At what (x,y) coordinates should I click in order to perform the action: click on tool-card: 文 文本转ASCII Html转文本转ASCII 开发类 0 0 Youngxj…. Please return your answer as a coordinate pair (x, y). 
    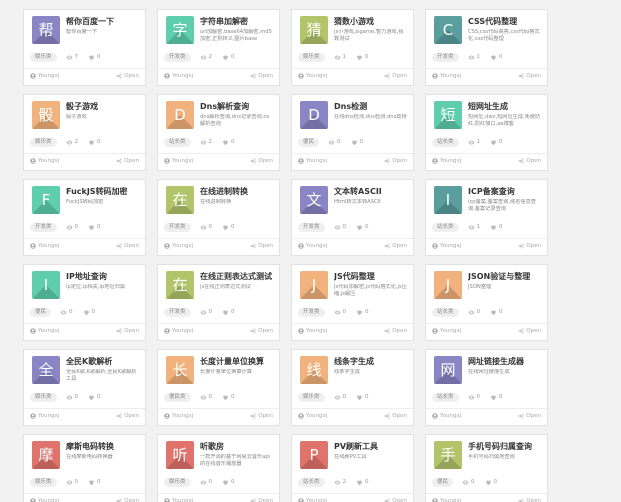
    Looking at the image, I should click on (352, 217).